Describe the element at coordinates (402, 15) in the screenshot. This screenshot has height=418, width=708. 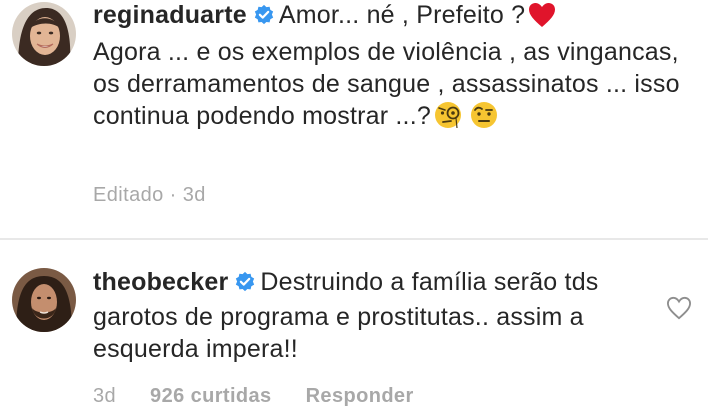
I see `comment-text-prefix: Amor... né , Prefeito ?` at that location.